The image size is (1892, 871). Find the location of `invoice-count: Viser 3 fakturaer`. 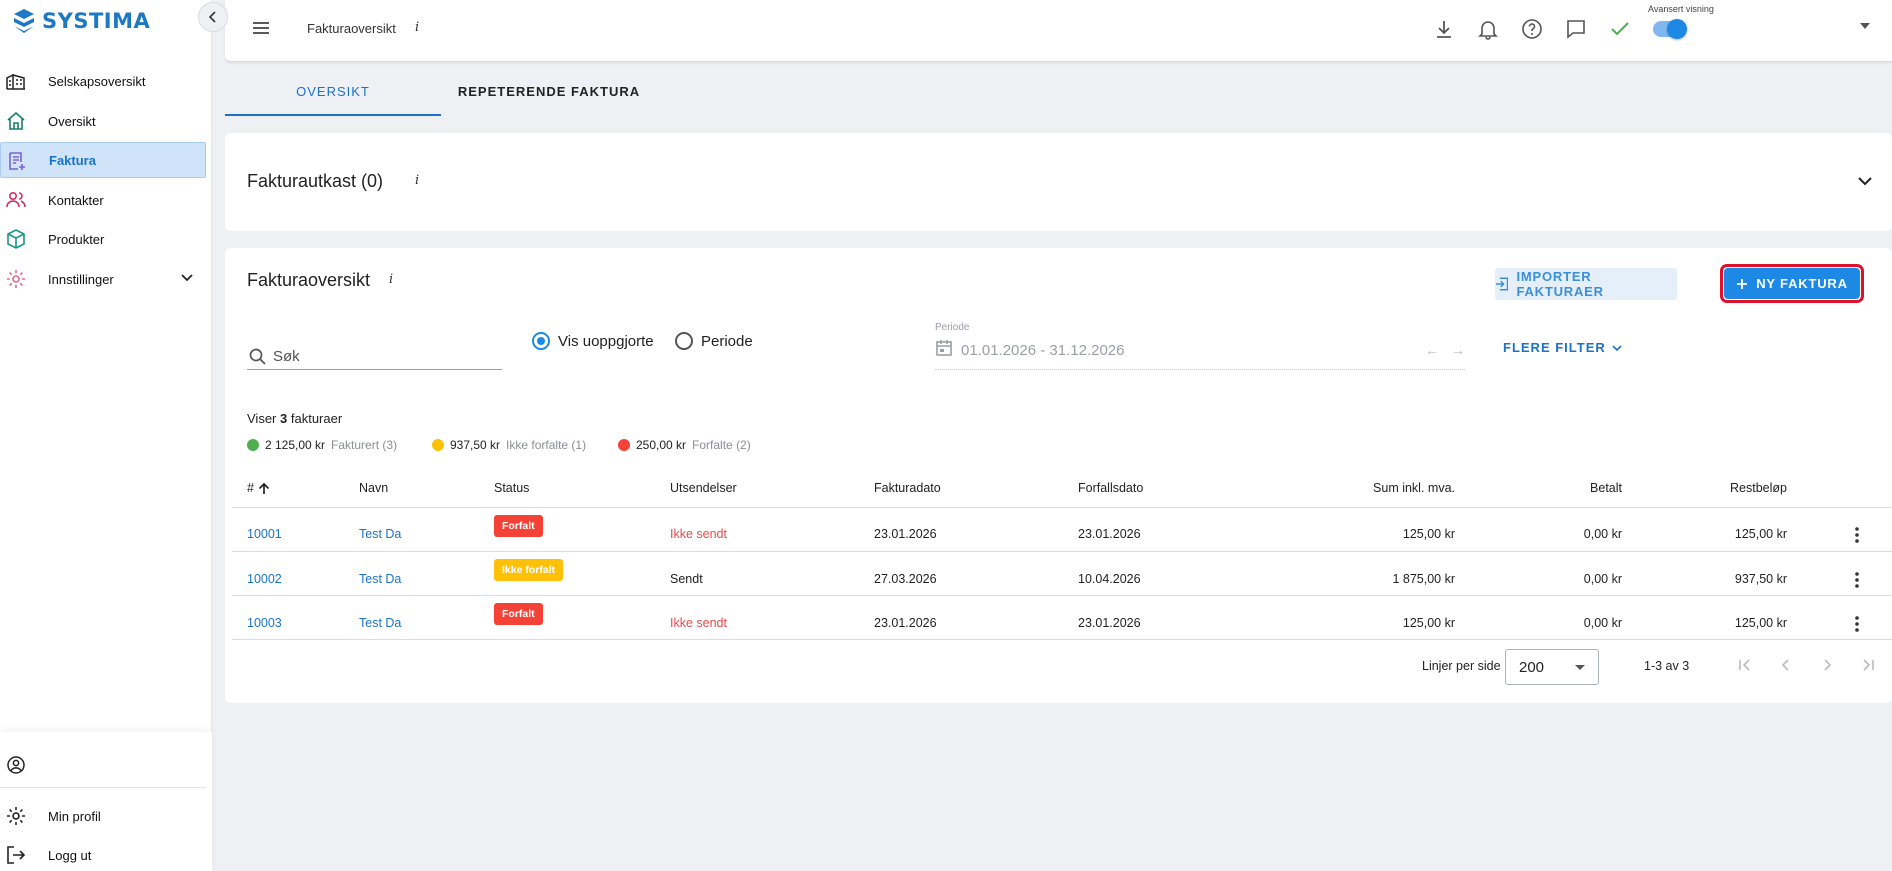

invoice-count: Viser 3 fakturaer is located at coordinates (294, 418).